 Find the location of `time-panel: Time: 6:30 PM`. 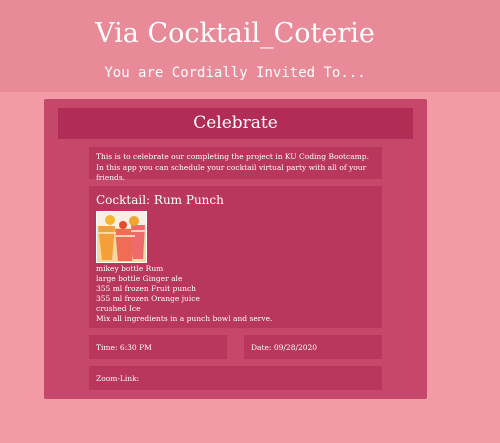

time-panel: Time: 6:30 PM is located at coordinates (158, 347).